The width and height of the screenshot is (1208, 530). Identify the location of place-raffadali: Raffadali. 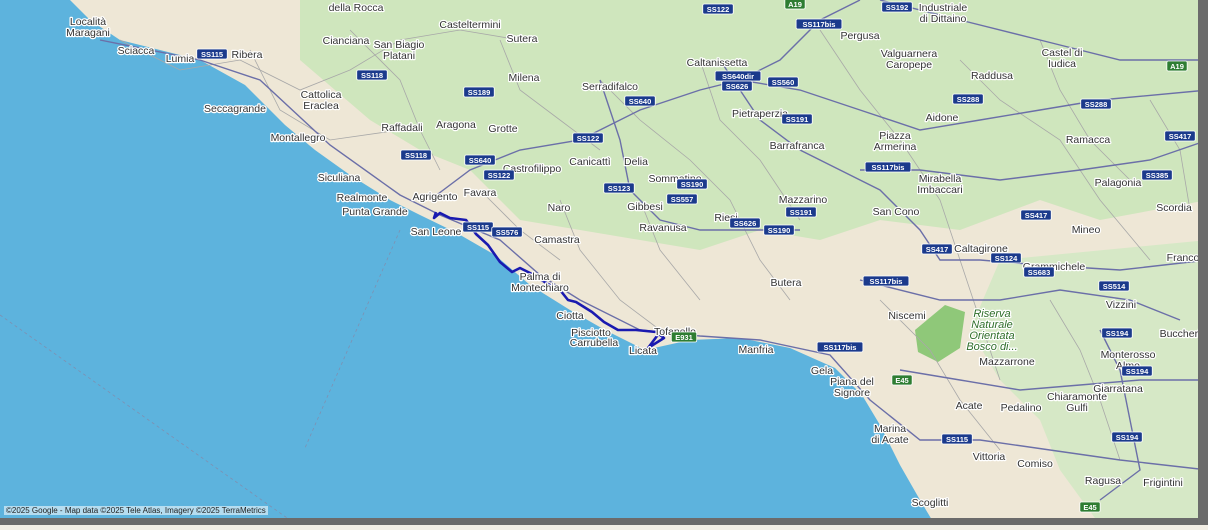
(402, 128).